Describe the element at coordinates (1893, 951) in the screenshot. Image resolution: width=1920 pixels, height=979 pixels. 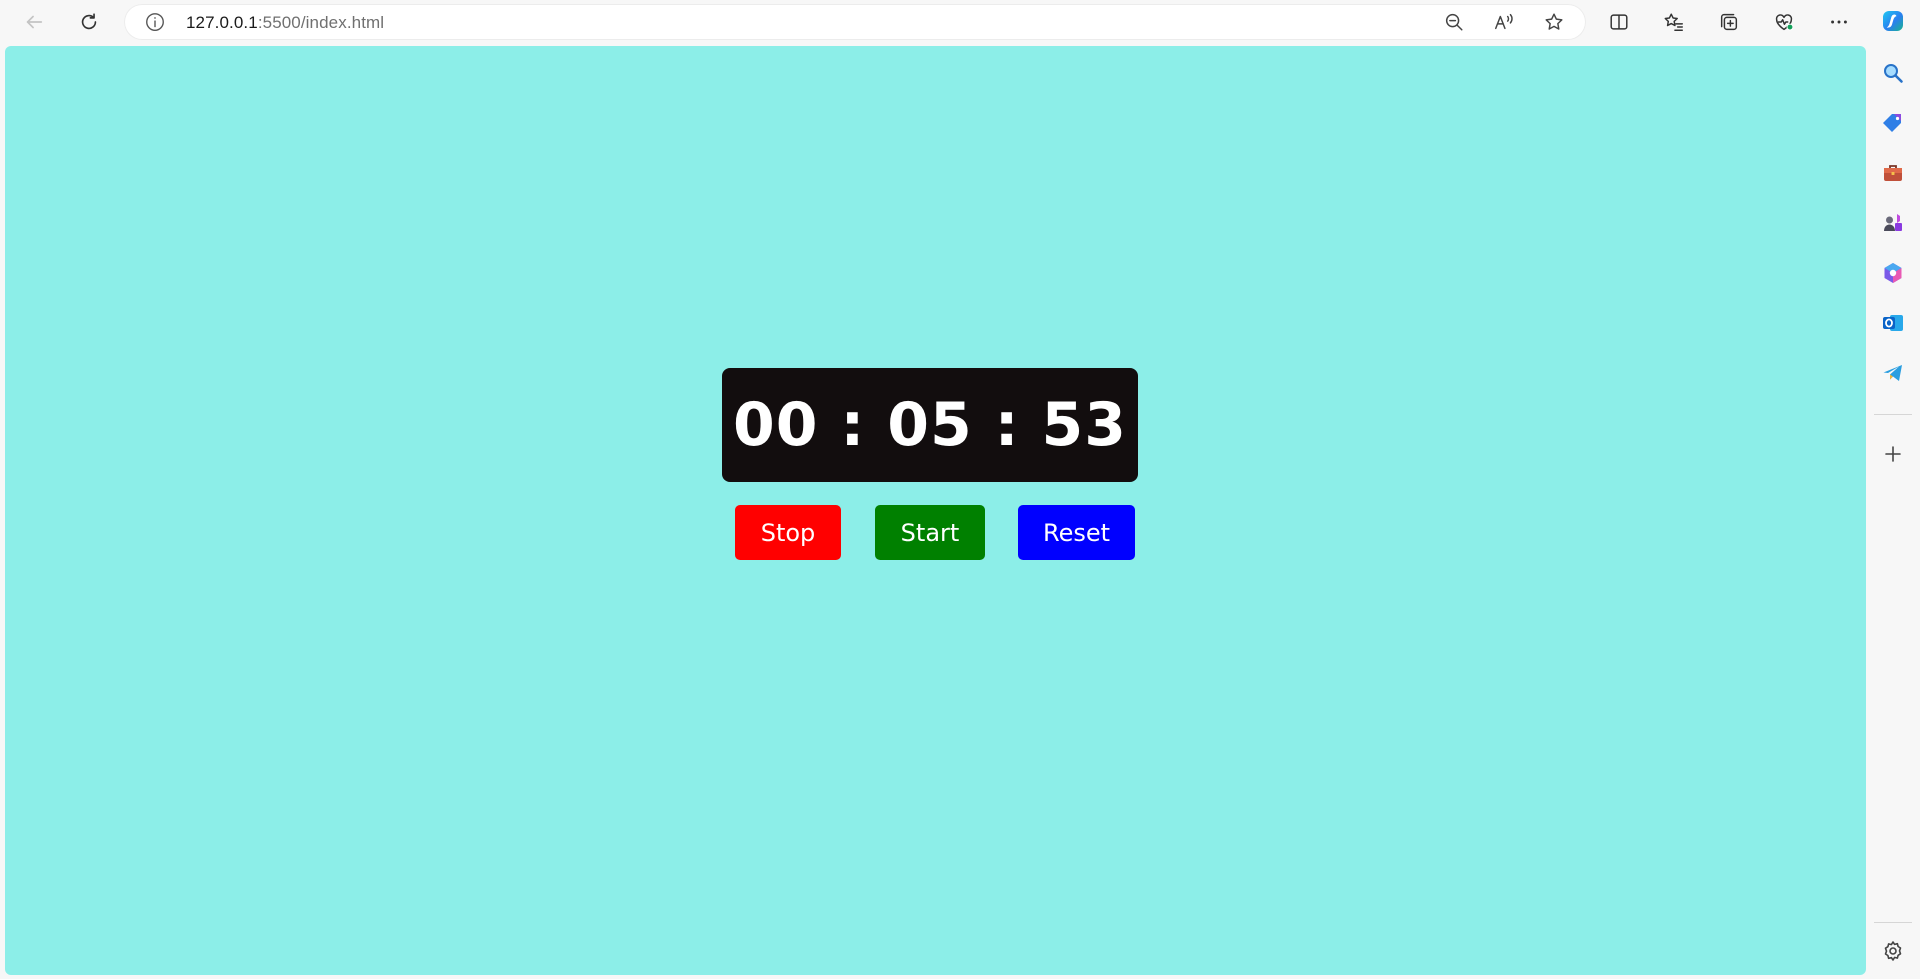
I see `settings-icon` at that location.